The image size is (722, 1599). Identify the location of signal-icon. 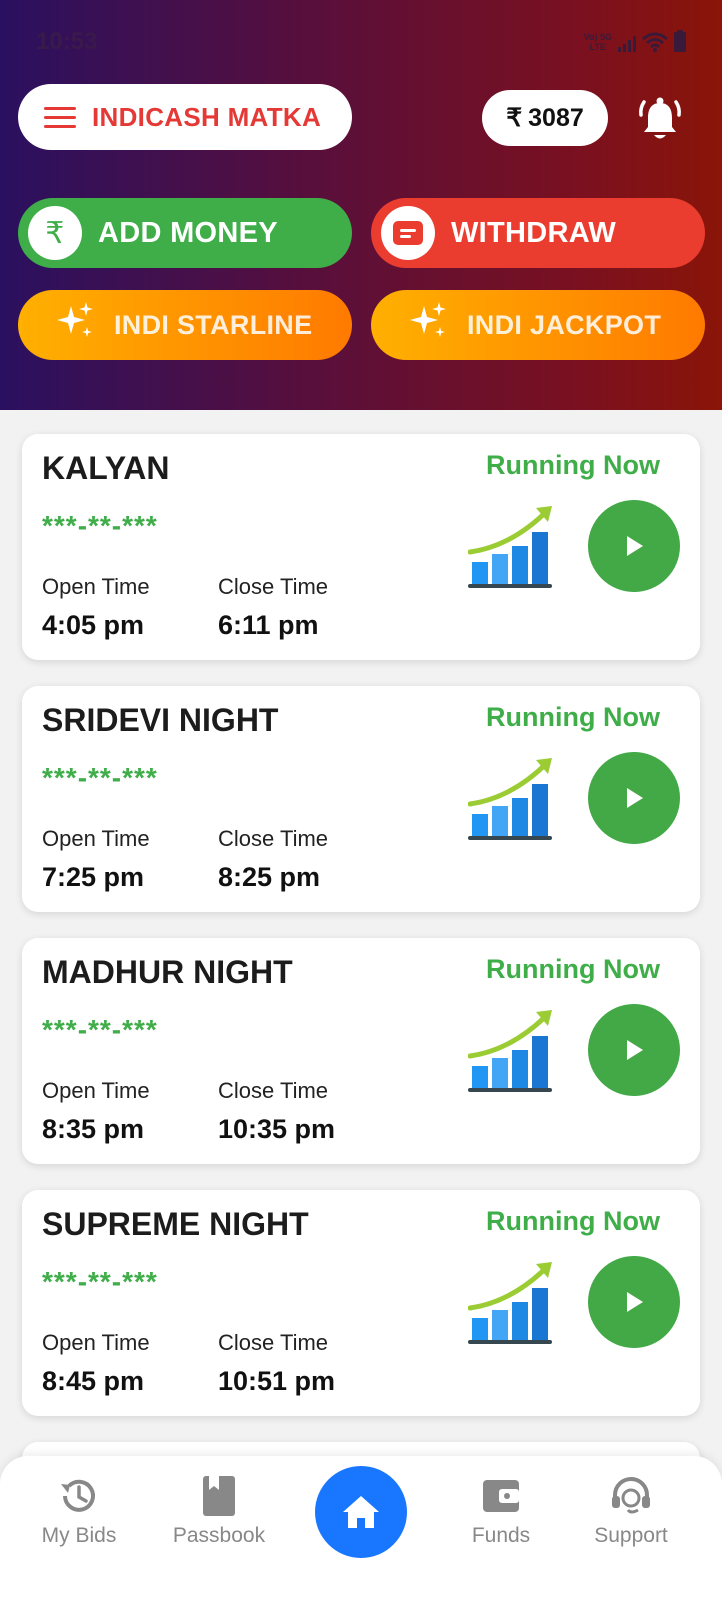
(627, 44).